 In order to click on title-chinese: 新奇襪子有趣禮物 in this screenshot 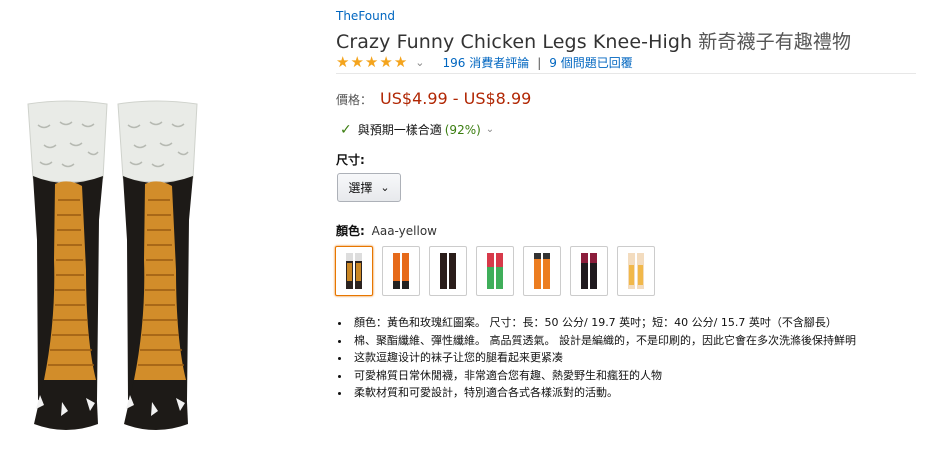, I will do `click(775, 42)`.